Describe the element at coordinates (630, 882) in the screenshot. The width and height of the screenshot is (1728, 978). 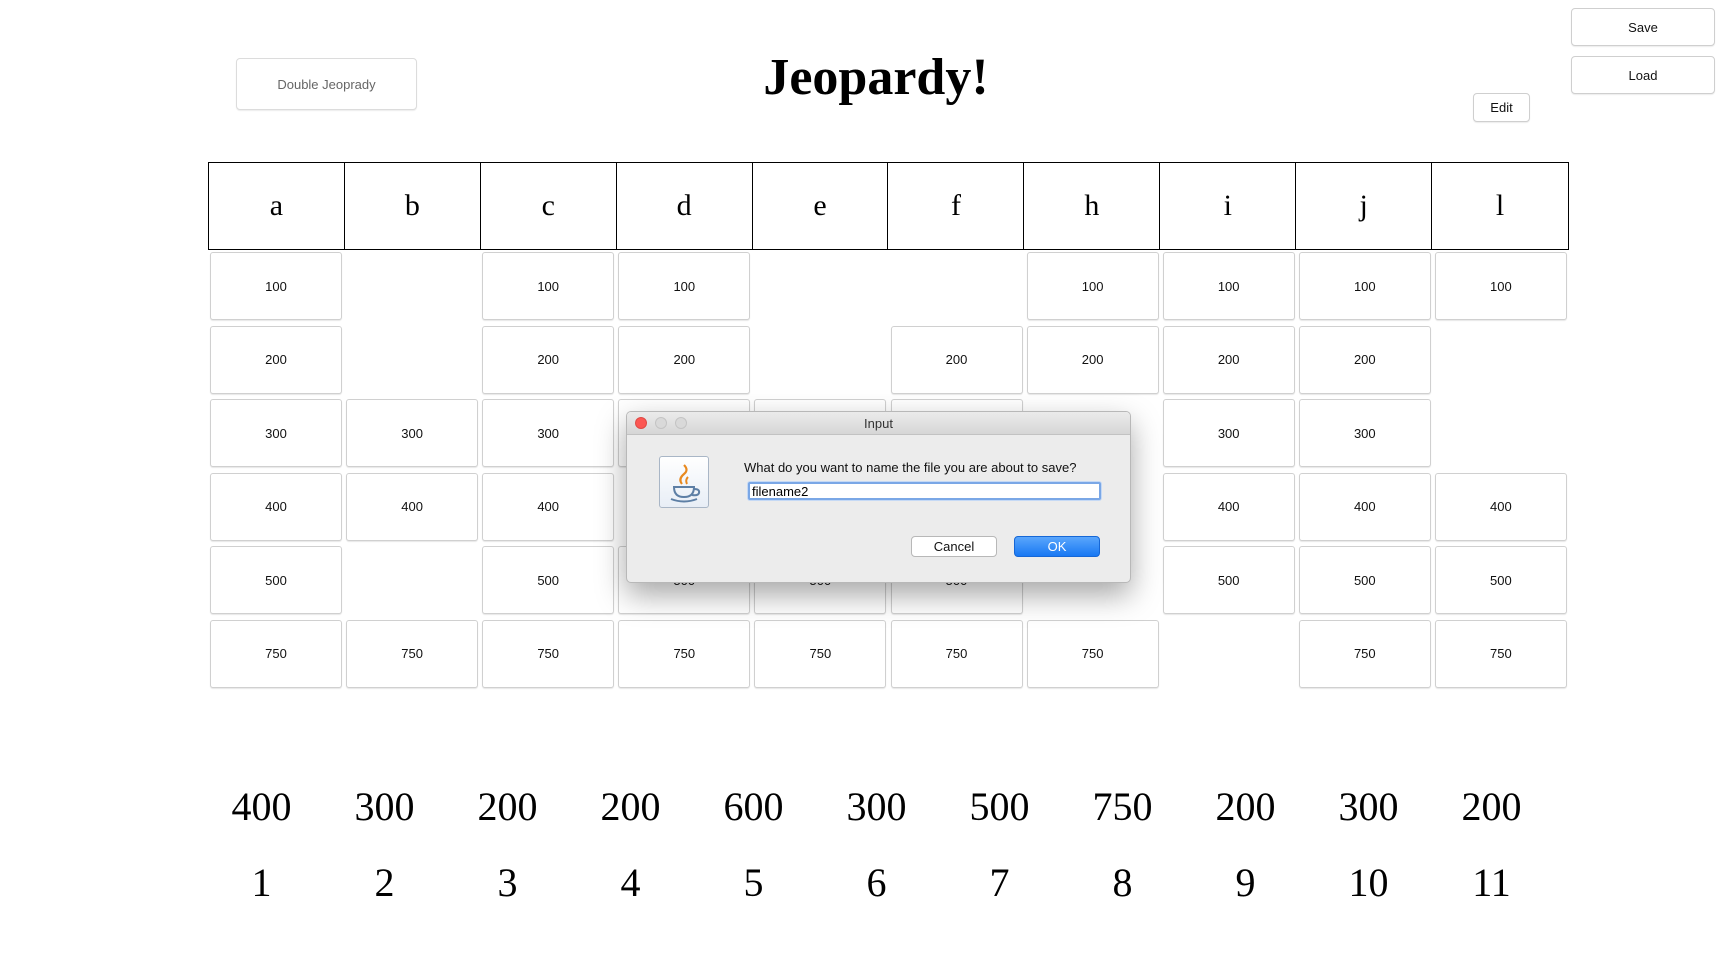
I see `player-number: 4` at that location.